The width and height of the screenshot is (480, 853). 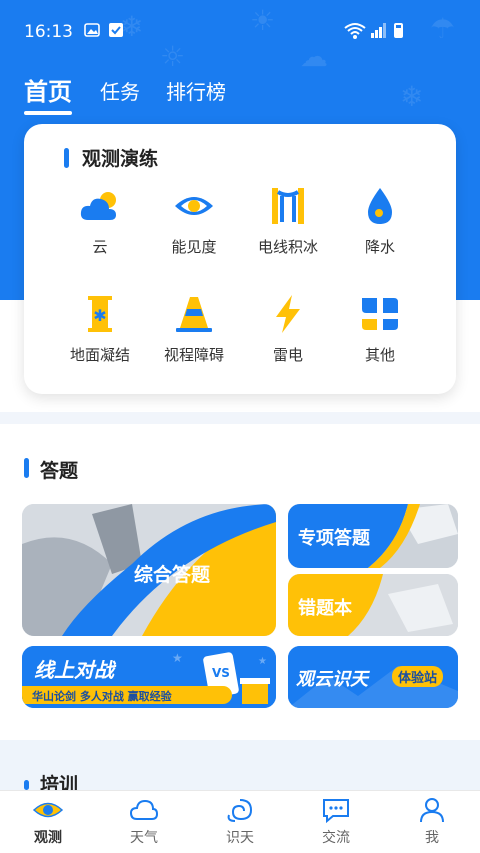 I want to click on battle-title: 线上对战, so click(x=74, y=670).